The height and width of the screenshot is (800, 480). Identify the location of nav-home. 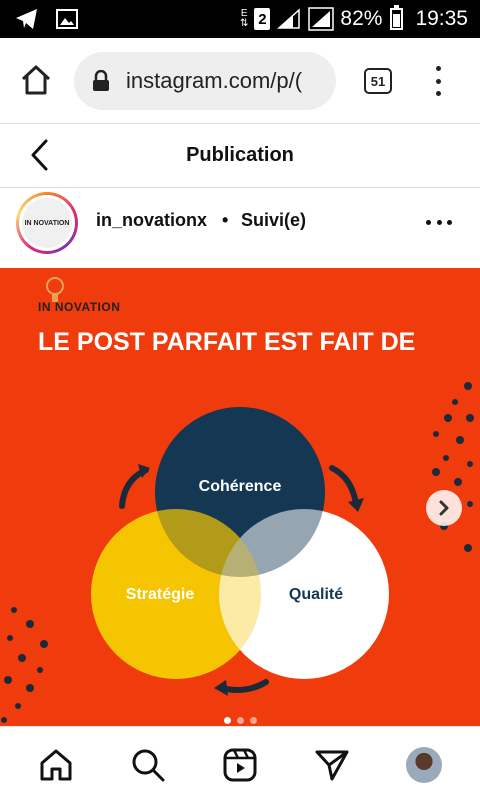
(56, 765).